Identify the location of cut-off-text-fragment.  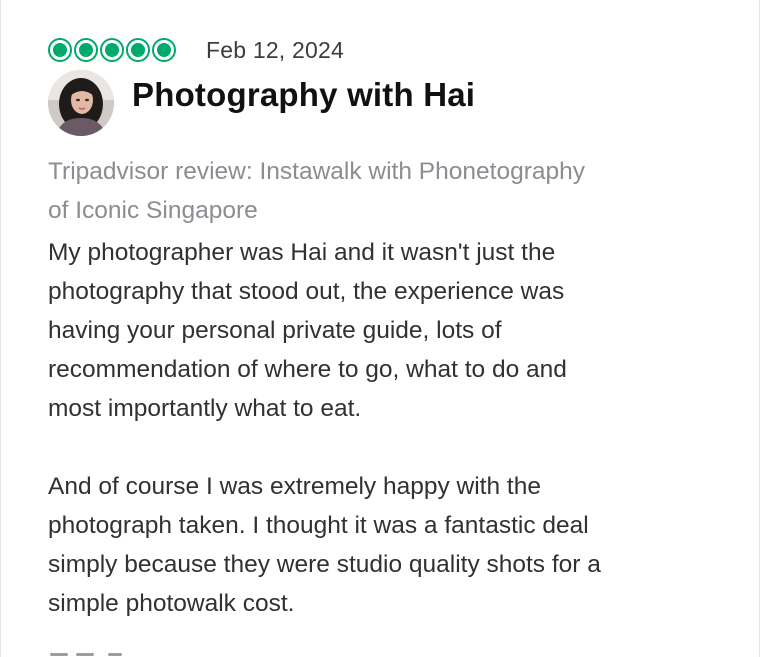
(103, 652).